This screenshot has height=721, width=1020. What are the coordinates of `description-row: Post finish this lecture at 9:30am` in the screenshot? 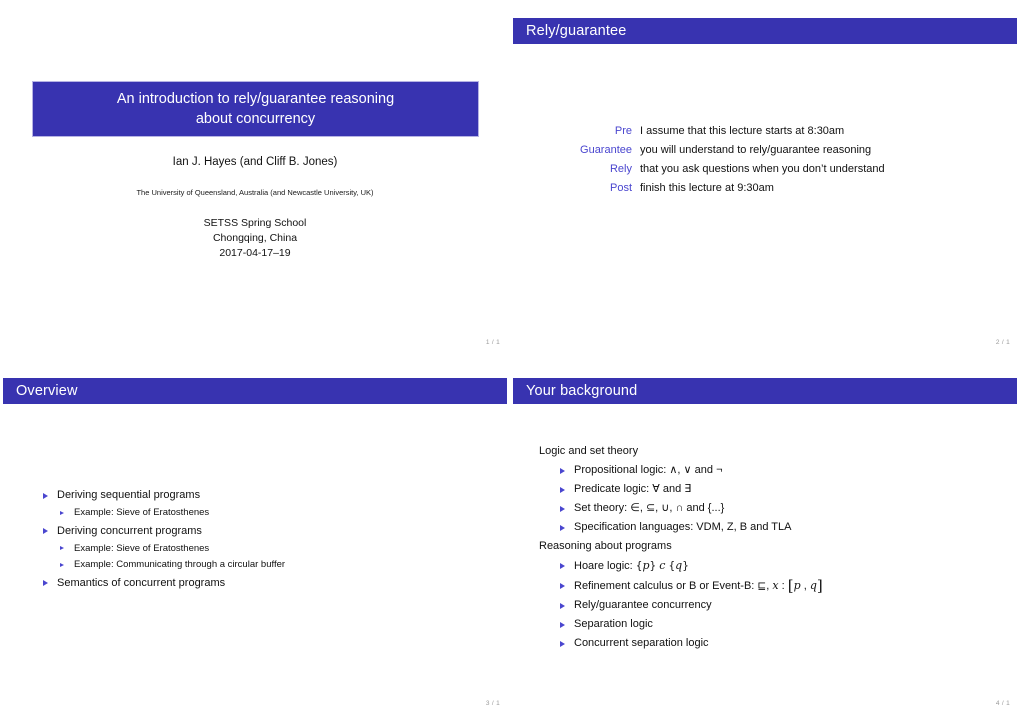 It's located at (764, 188).